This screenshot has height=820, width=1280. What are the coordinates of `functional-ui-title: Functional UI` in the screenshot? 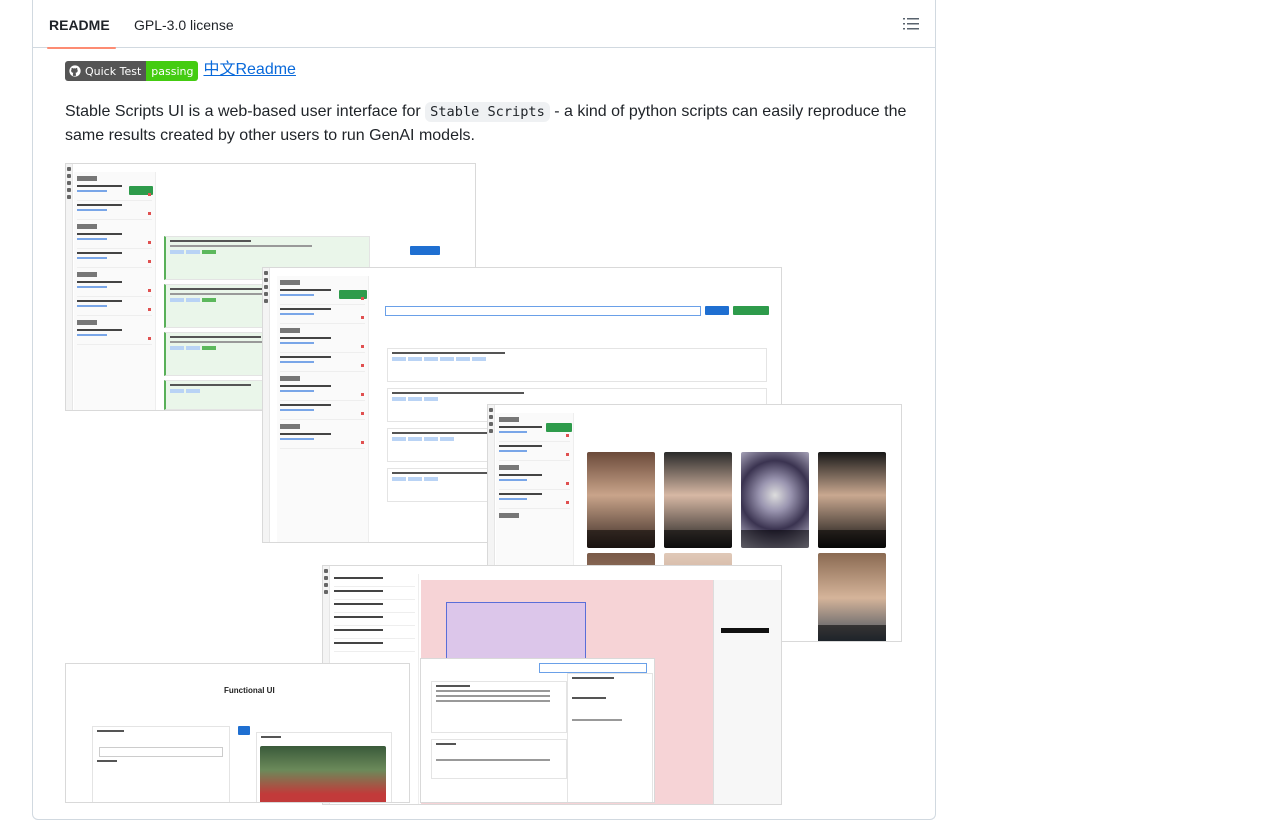 It's located at (249, 690).